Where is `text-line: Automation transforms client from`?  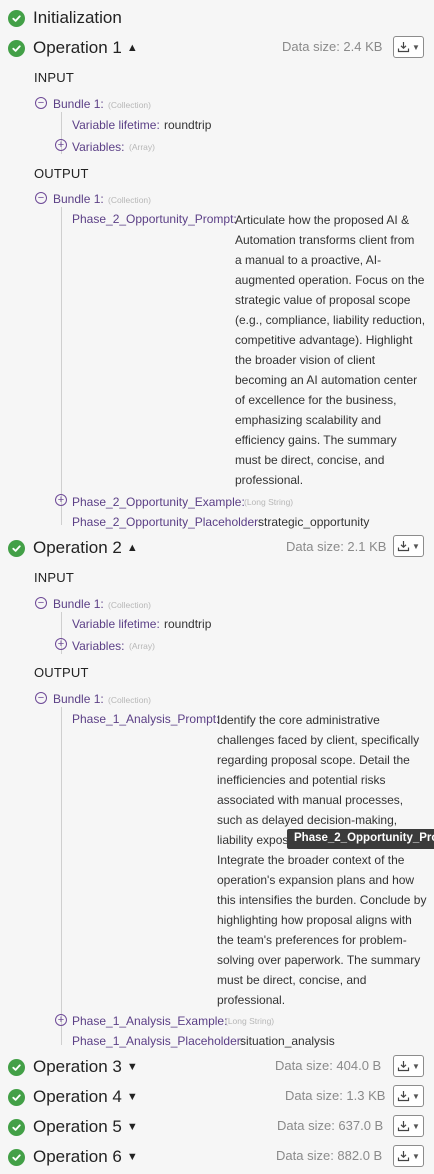 text-line: Automation transforms client from is located at coordinates (325, 240).